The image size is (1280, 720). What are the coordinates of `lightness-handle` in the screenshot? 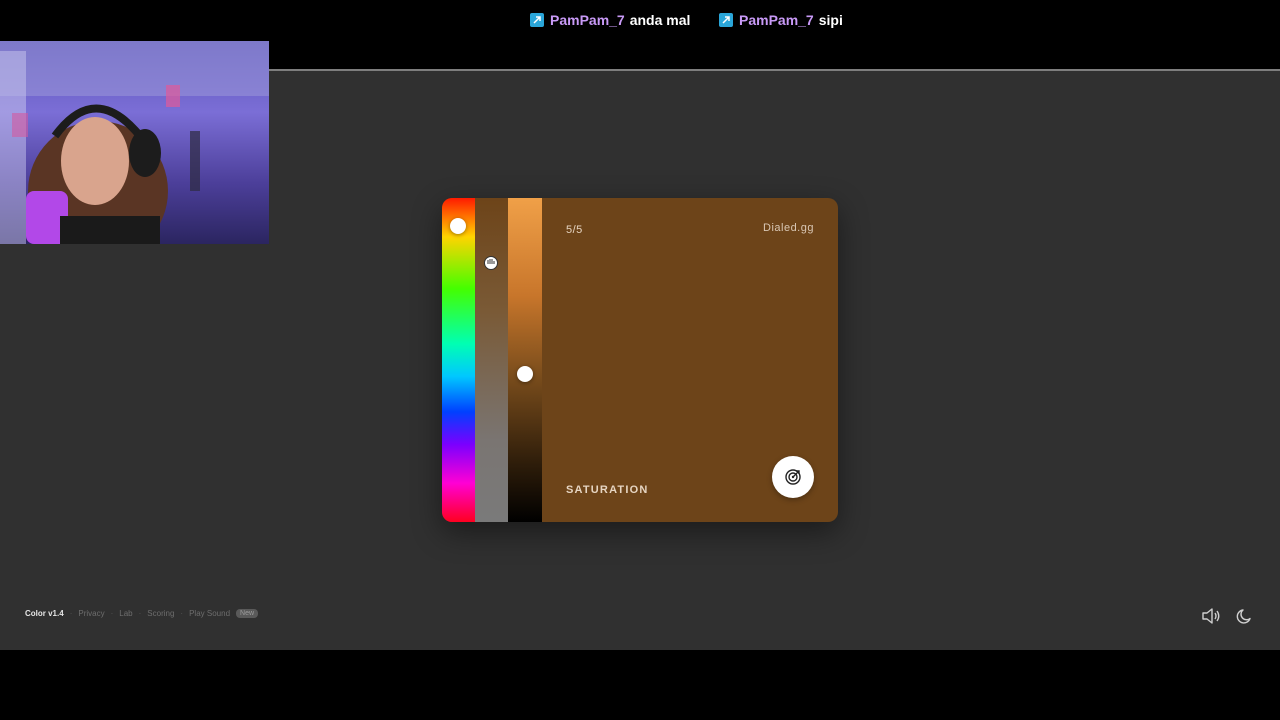 It's located at (525, 374).